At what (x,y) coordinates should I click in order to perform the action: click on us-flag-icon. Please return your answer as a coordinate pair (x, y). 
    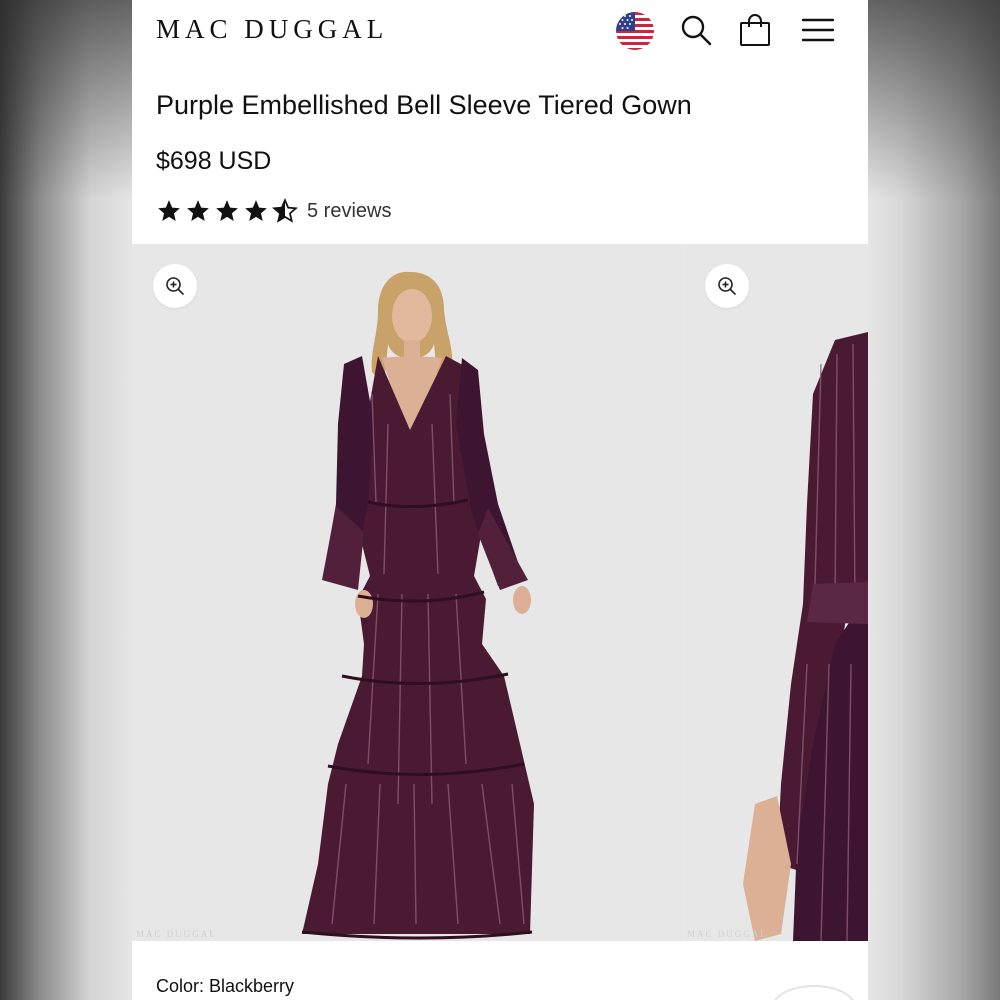
    Looking at the image, I should click on (635, 31).